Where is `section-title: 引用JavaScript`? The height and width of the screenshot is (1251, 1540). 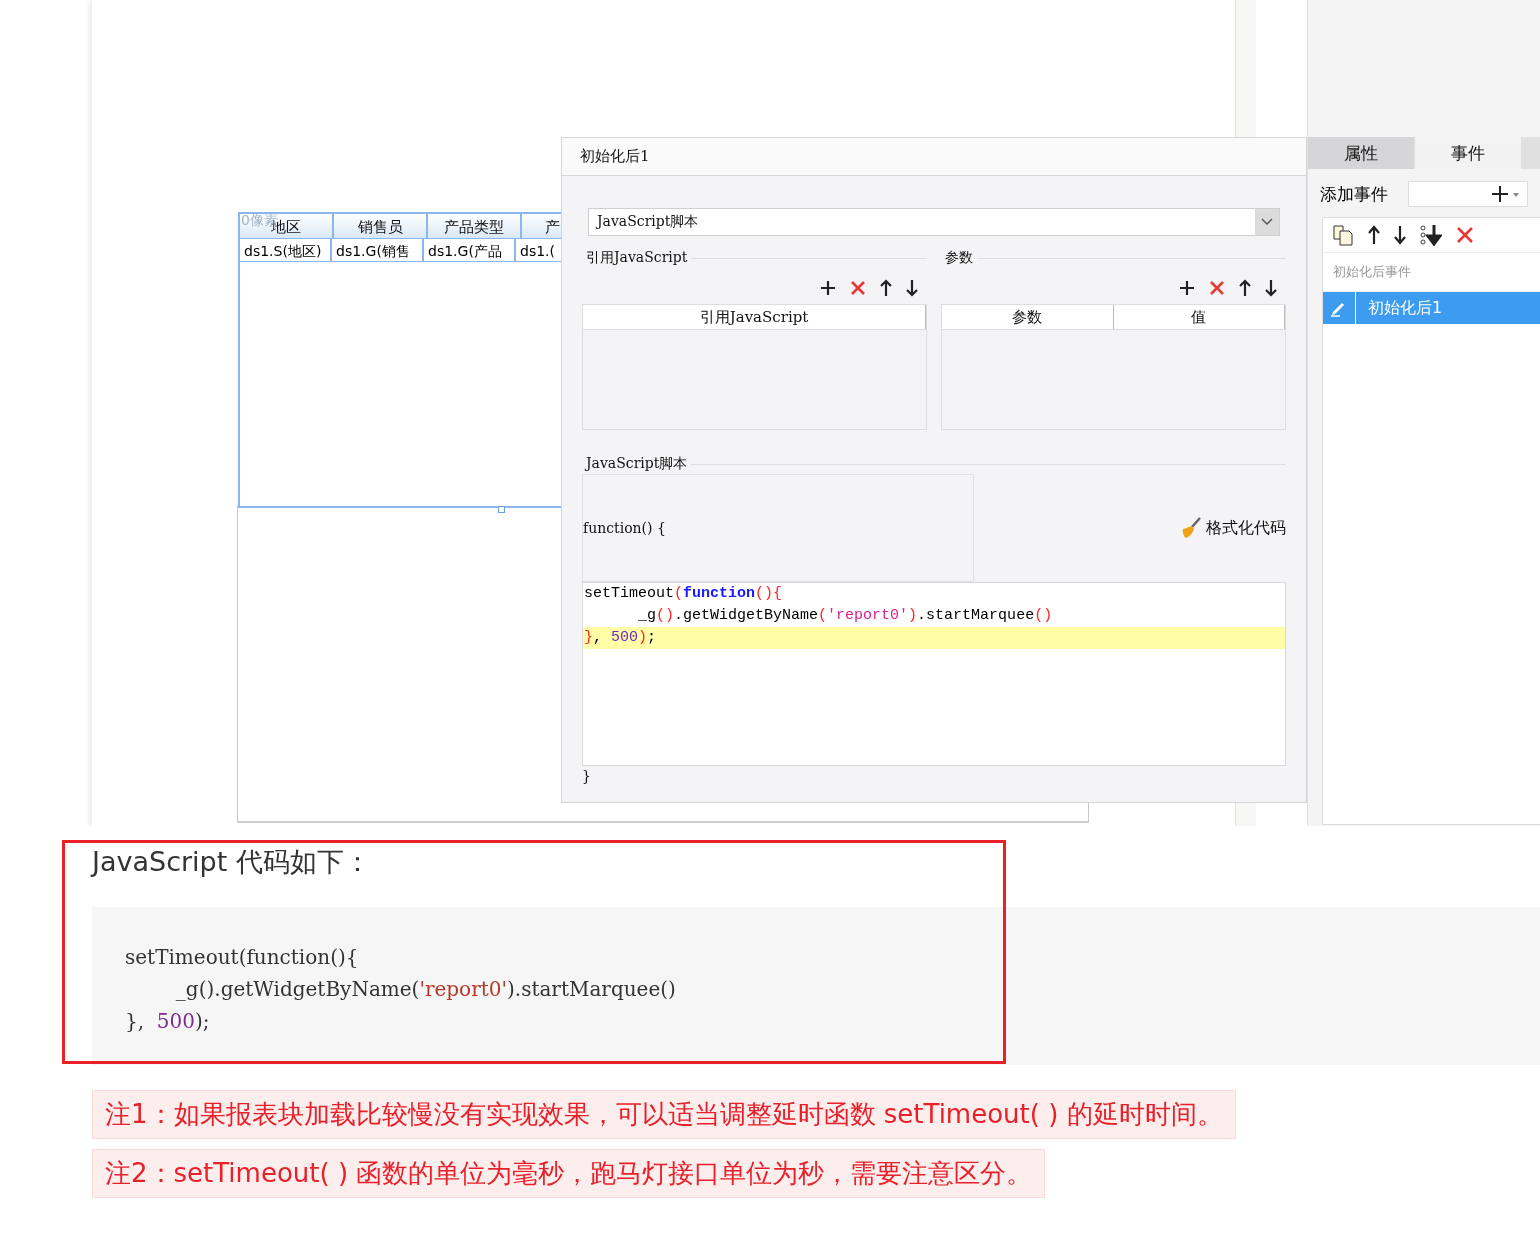
section-title: 引用JavaScript is located at coordinates (636, 258).